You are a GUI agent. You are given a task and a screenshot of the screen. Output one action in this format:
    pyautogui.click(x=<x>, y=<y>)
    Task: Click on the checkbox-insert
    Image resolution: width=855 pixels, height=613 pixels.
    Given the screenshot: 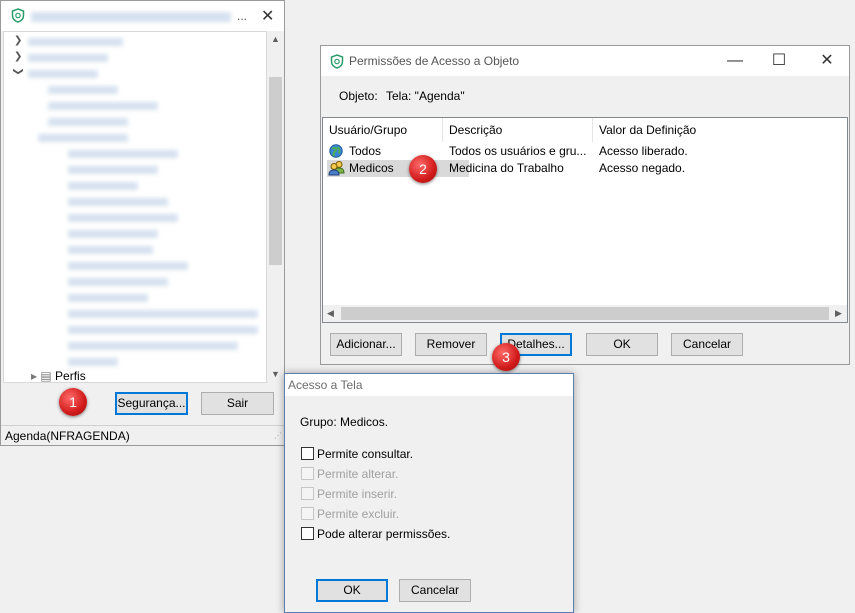 What is the action you would take?
    pyautogui.click(x=307, y=493)
    